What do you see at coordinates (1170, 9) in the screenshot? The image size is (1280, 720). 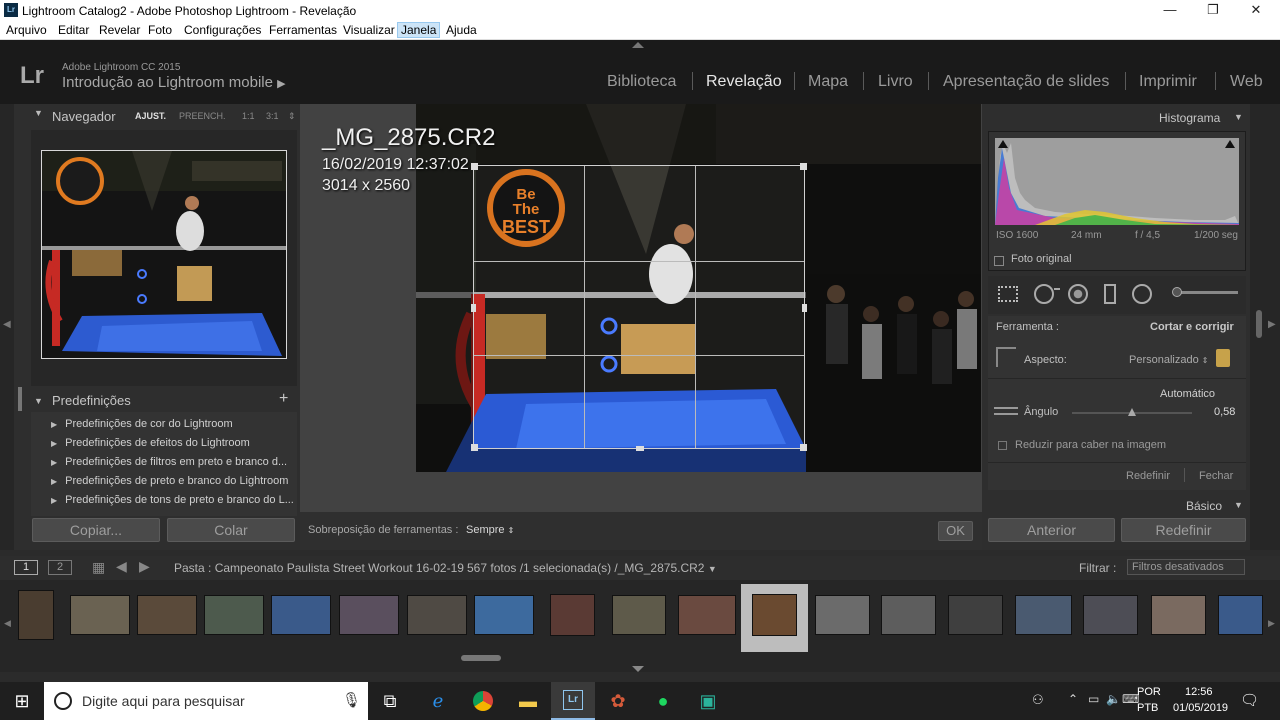 I see `minimize-icon: —` at bounding box center [1170, 9].